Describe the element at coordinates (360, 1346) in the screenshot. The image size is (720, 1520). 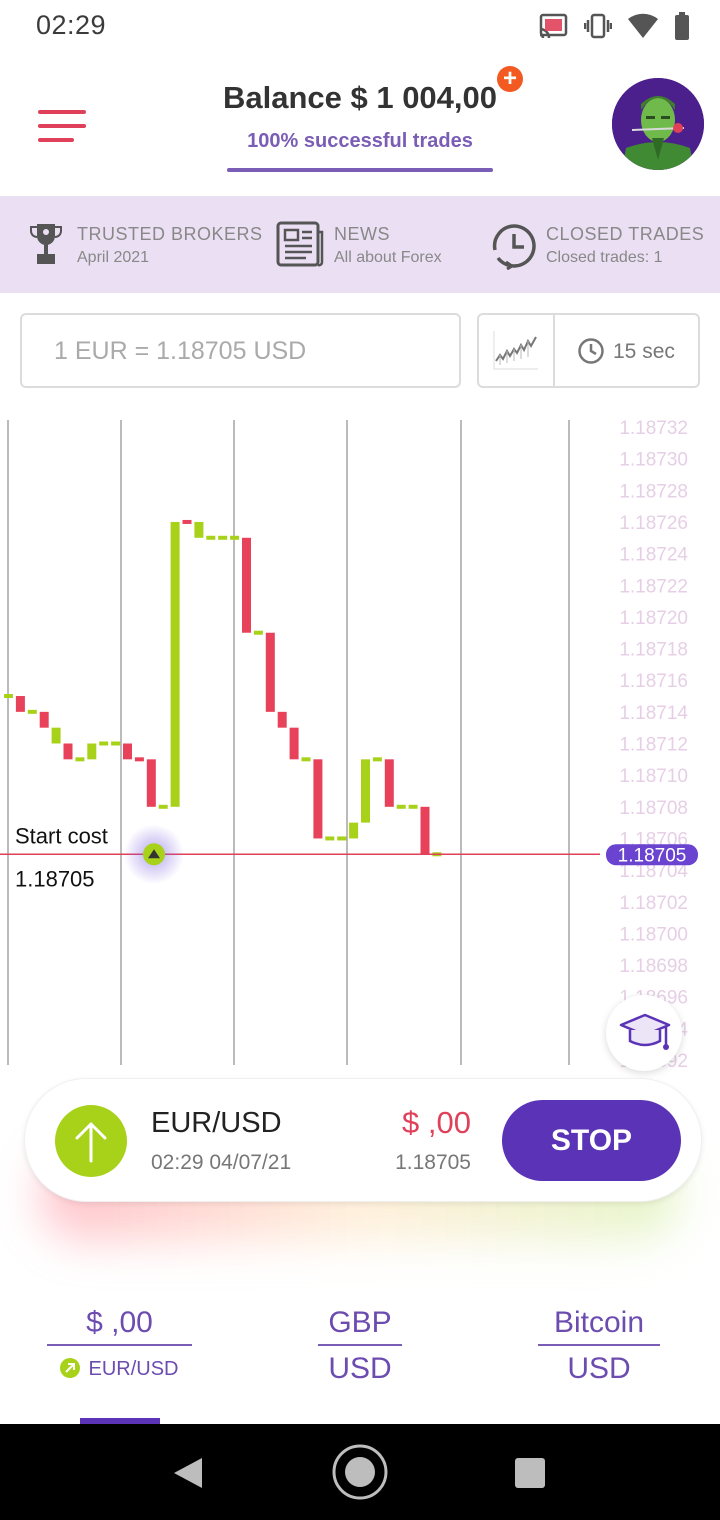
I see `asset-tab-gbpusd: GBP USD` at that location.